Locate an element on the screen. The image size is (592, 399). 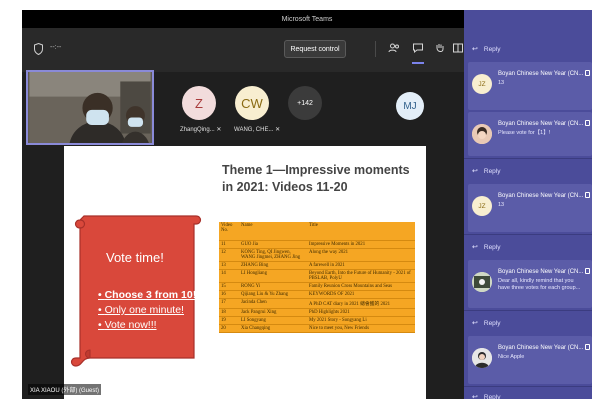
video-number-cell: 15 is located at coordinates (229, 286).